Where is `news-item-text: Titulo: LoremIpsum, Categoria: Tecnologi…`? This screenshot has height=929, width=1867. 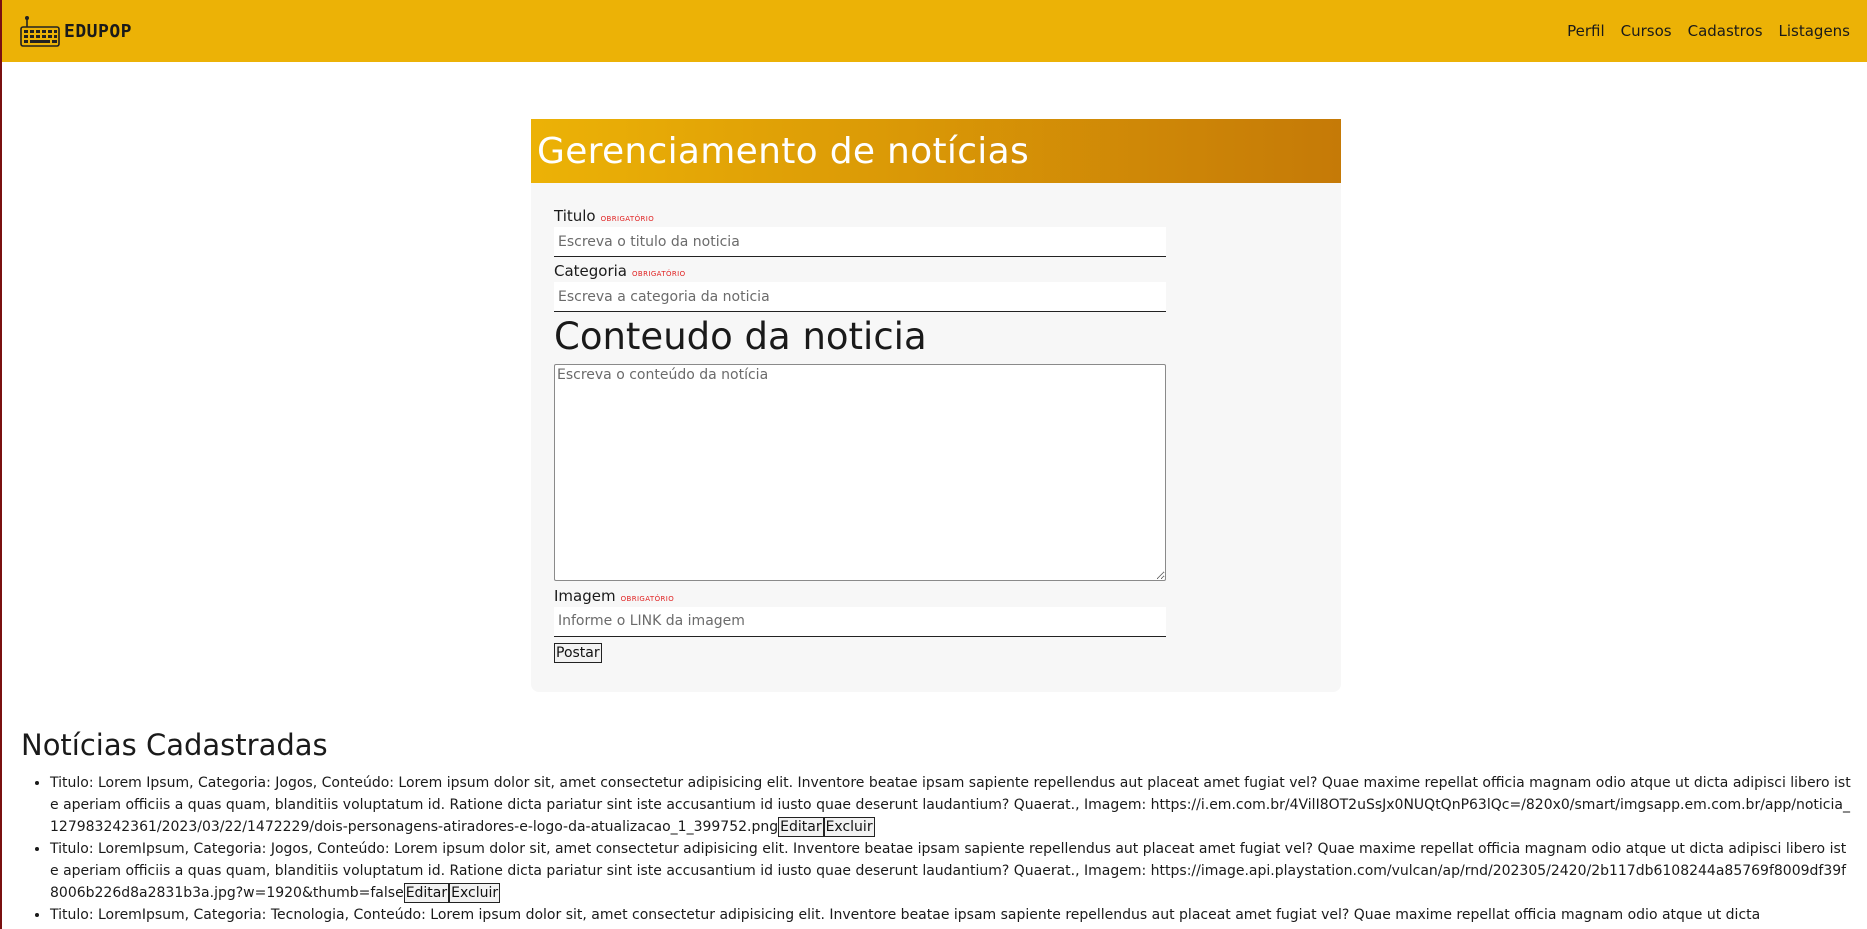 news-item-text: Titulo: LoremIpsum, Categoria: Tecnologi… is located at coordinates (905, 915).